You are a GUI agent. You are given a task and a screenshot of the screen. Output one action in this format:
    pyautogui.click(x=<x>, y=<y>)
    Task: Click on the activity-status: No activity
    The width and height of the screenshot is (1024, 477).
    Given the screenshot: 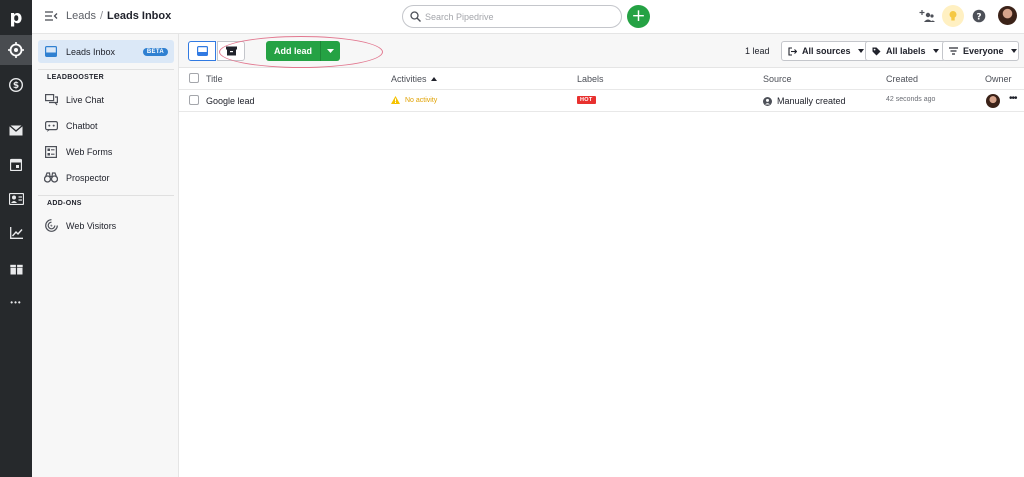 What is the action you would take?
    pyautogui.click(x=414, y=100)
    